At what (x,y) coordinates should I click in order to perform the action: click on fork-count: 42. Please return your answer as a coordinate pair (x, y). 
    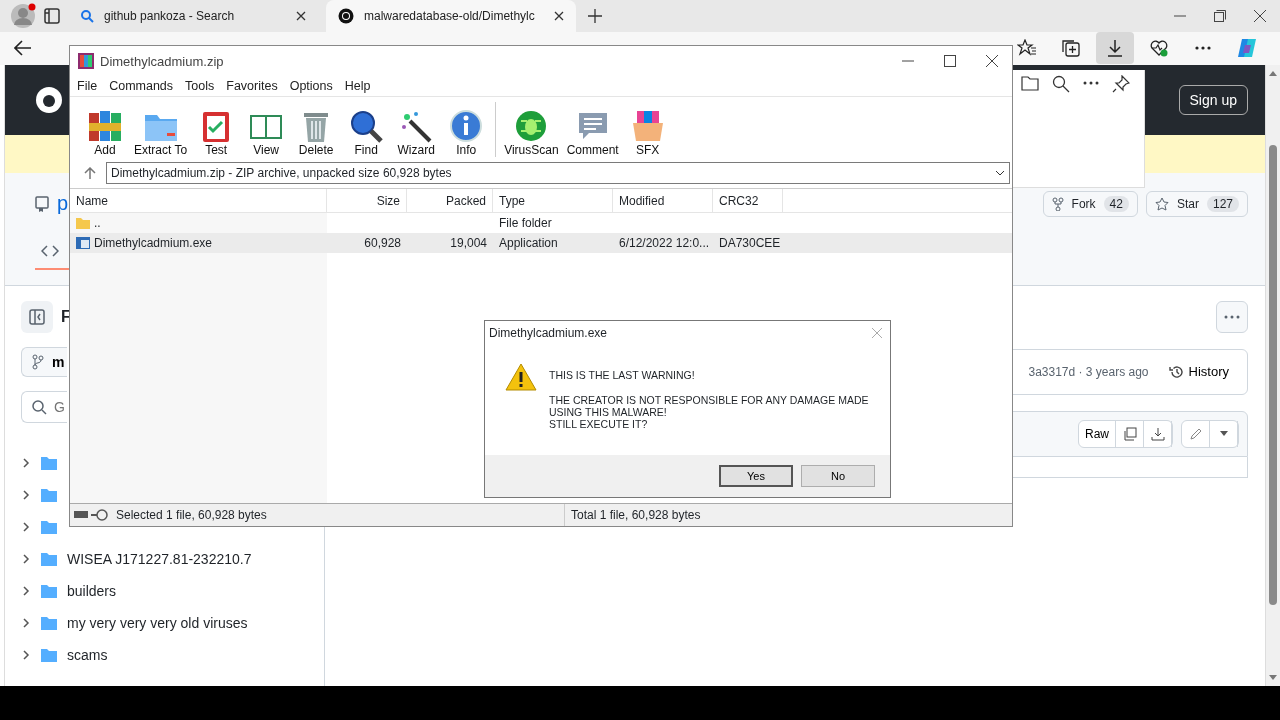
    Looking at the image, I should click on (1116, 203).